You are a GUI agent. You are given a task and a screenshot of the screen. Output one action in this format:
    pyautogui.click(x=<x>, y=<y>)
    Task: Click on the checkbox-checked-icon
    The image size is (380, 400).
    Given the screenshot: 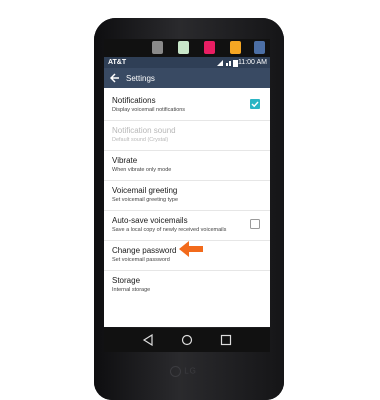 What is the action you would take?
    pyautogui.click(x=255, y=104)
    